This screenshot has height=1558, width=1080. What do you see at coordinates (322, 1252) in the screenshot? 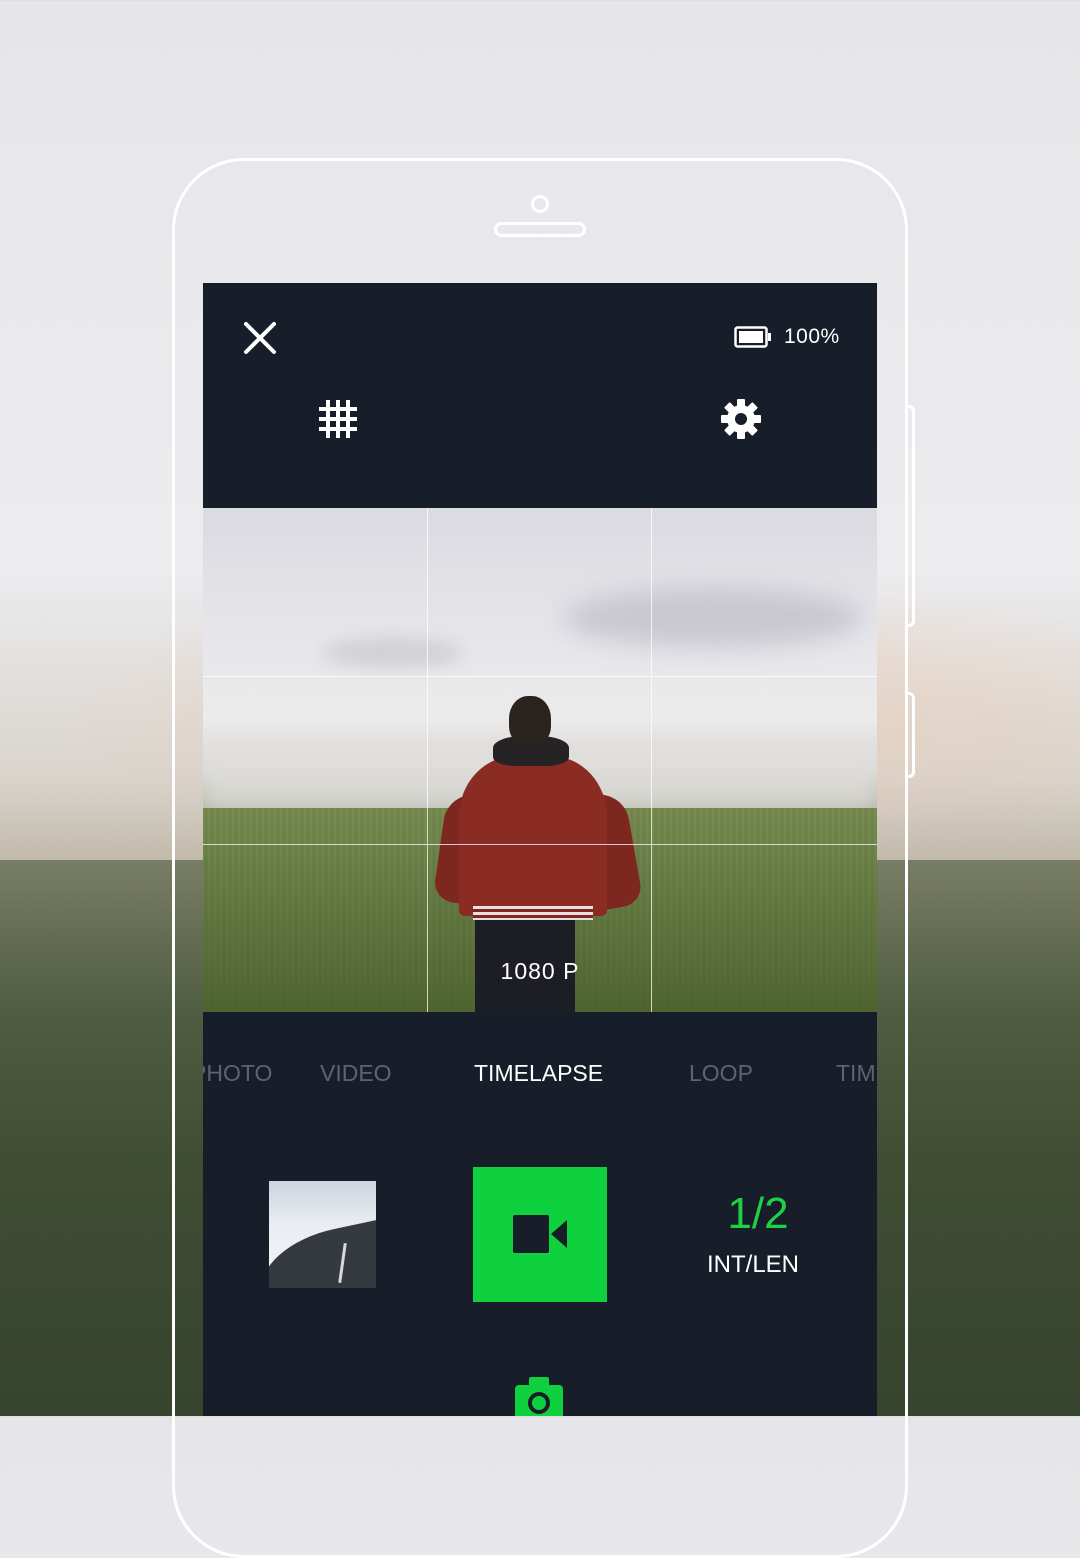
I see `thumbnail-road` at bounding box center [322, 1252].